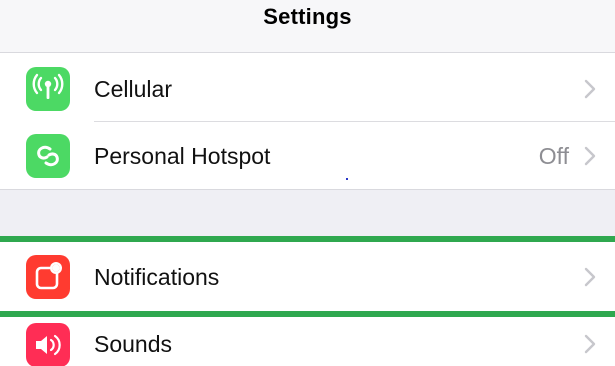  I want to click on navigation-bar: Settings, so click(307, 26).